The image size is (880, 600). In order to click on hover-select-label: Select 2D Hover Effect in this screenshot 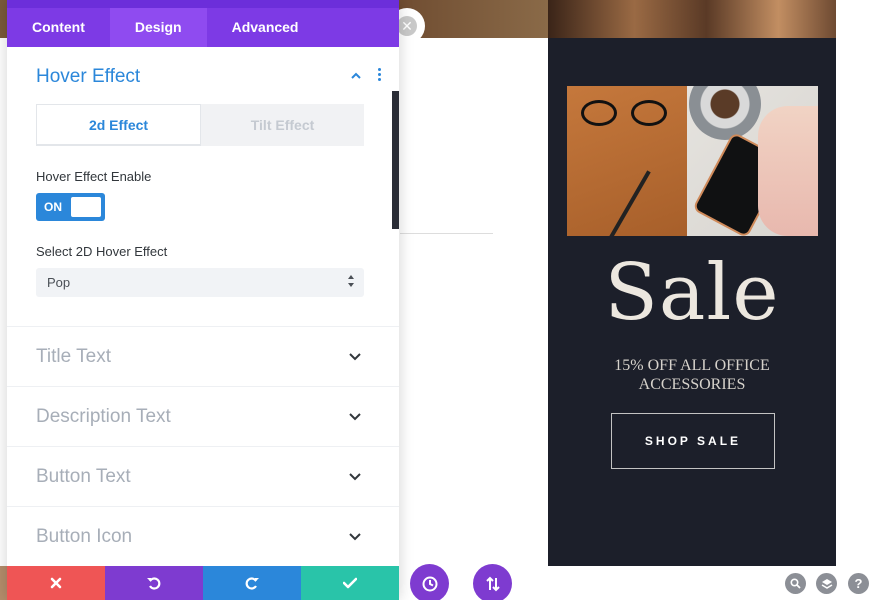, I will do `click(102, 251)`.